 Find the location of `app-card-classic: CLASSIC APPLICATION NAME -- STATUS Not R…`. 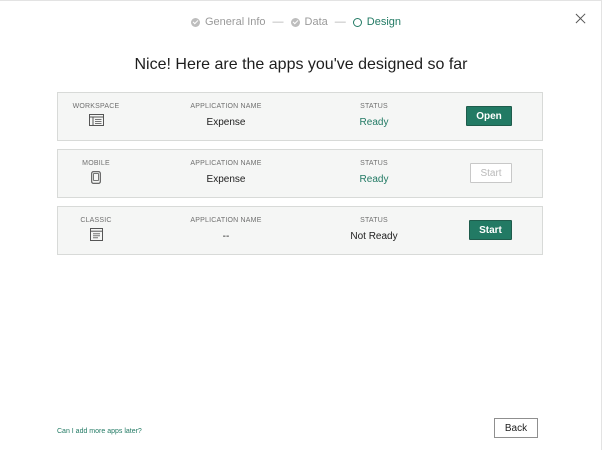

app-card-classic: CLASSIC APPLICATION NAME -- STATUS Not R… is located at coordinates (300, 230).